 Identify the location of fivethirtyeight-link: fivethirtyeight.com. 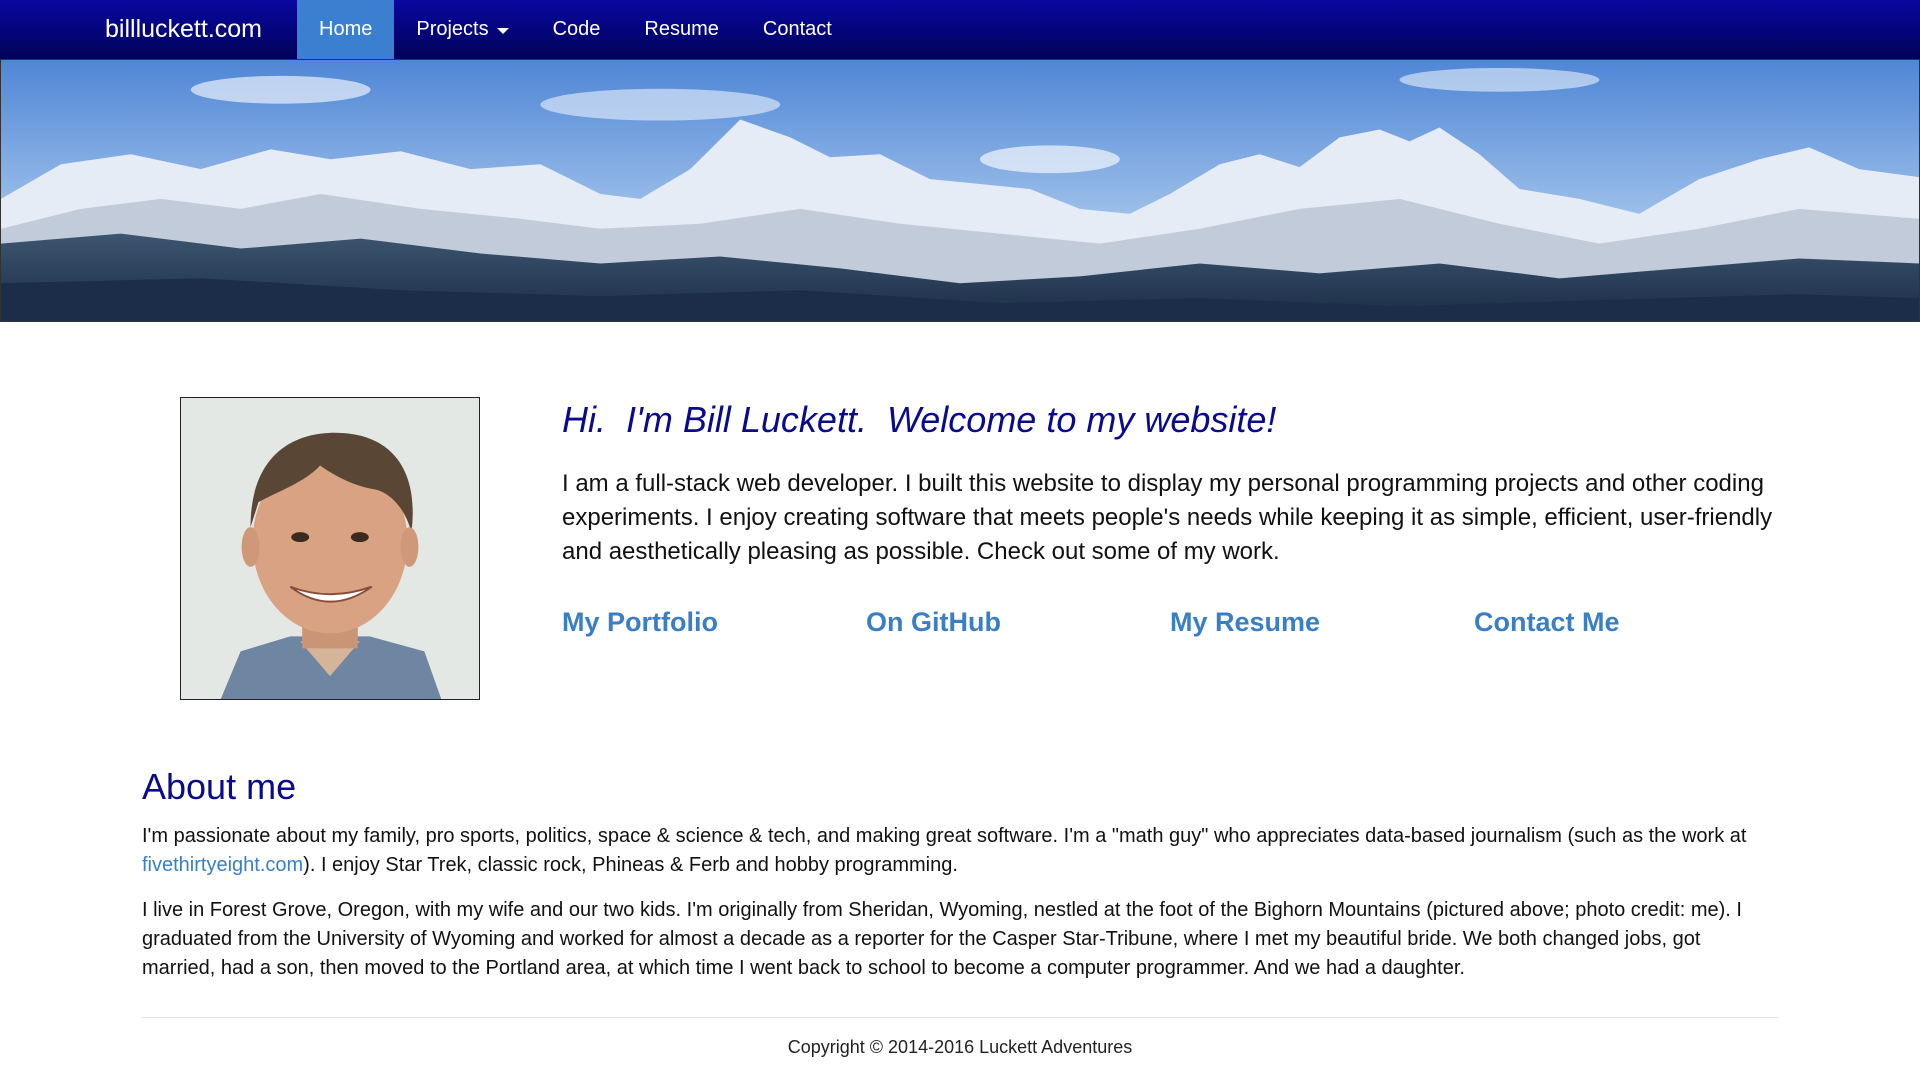
(222, 865).